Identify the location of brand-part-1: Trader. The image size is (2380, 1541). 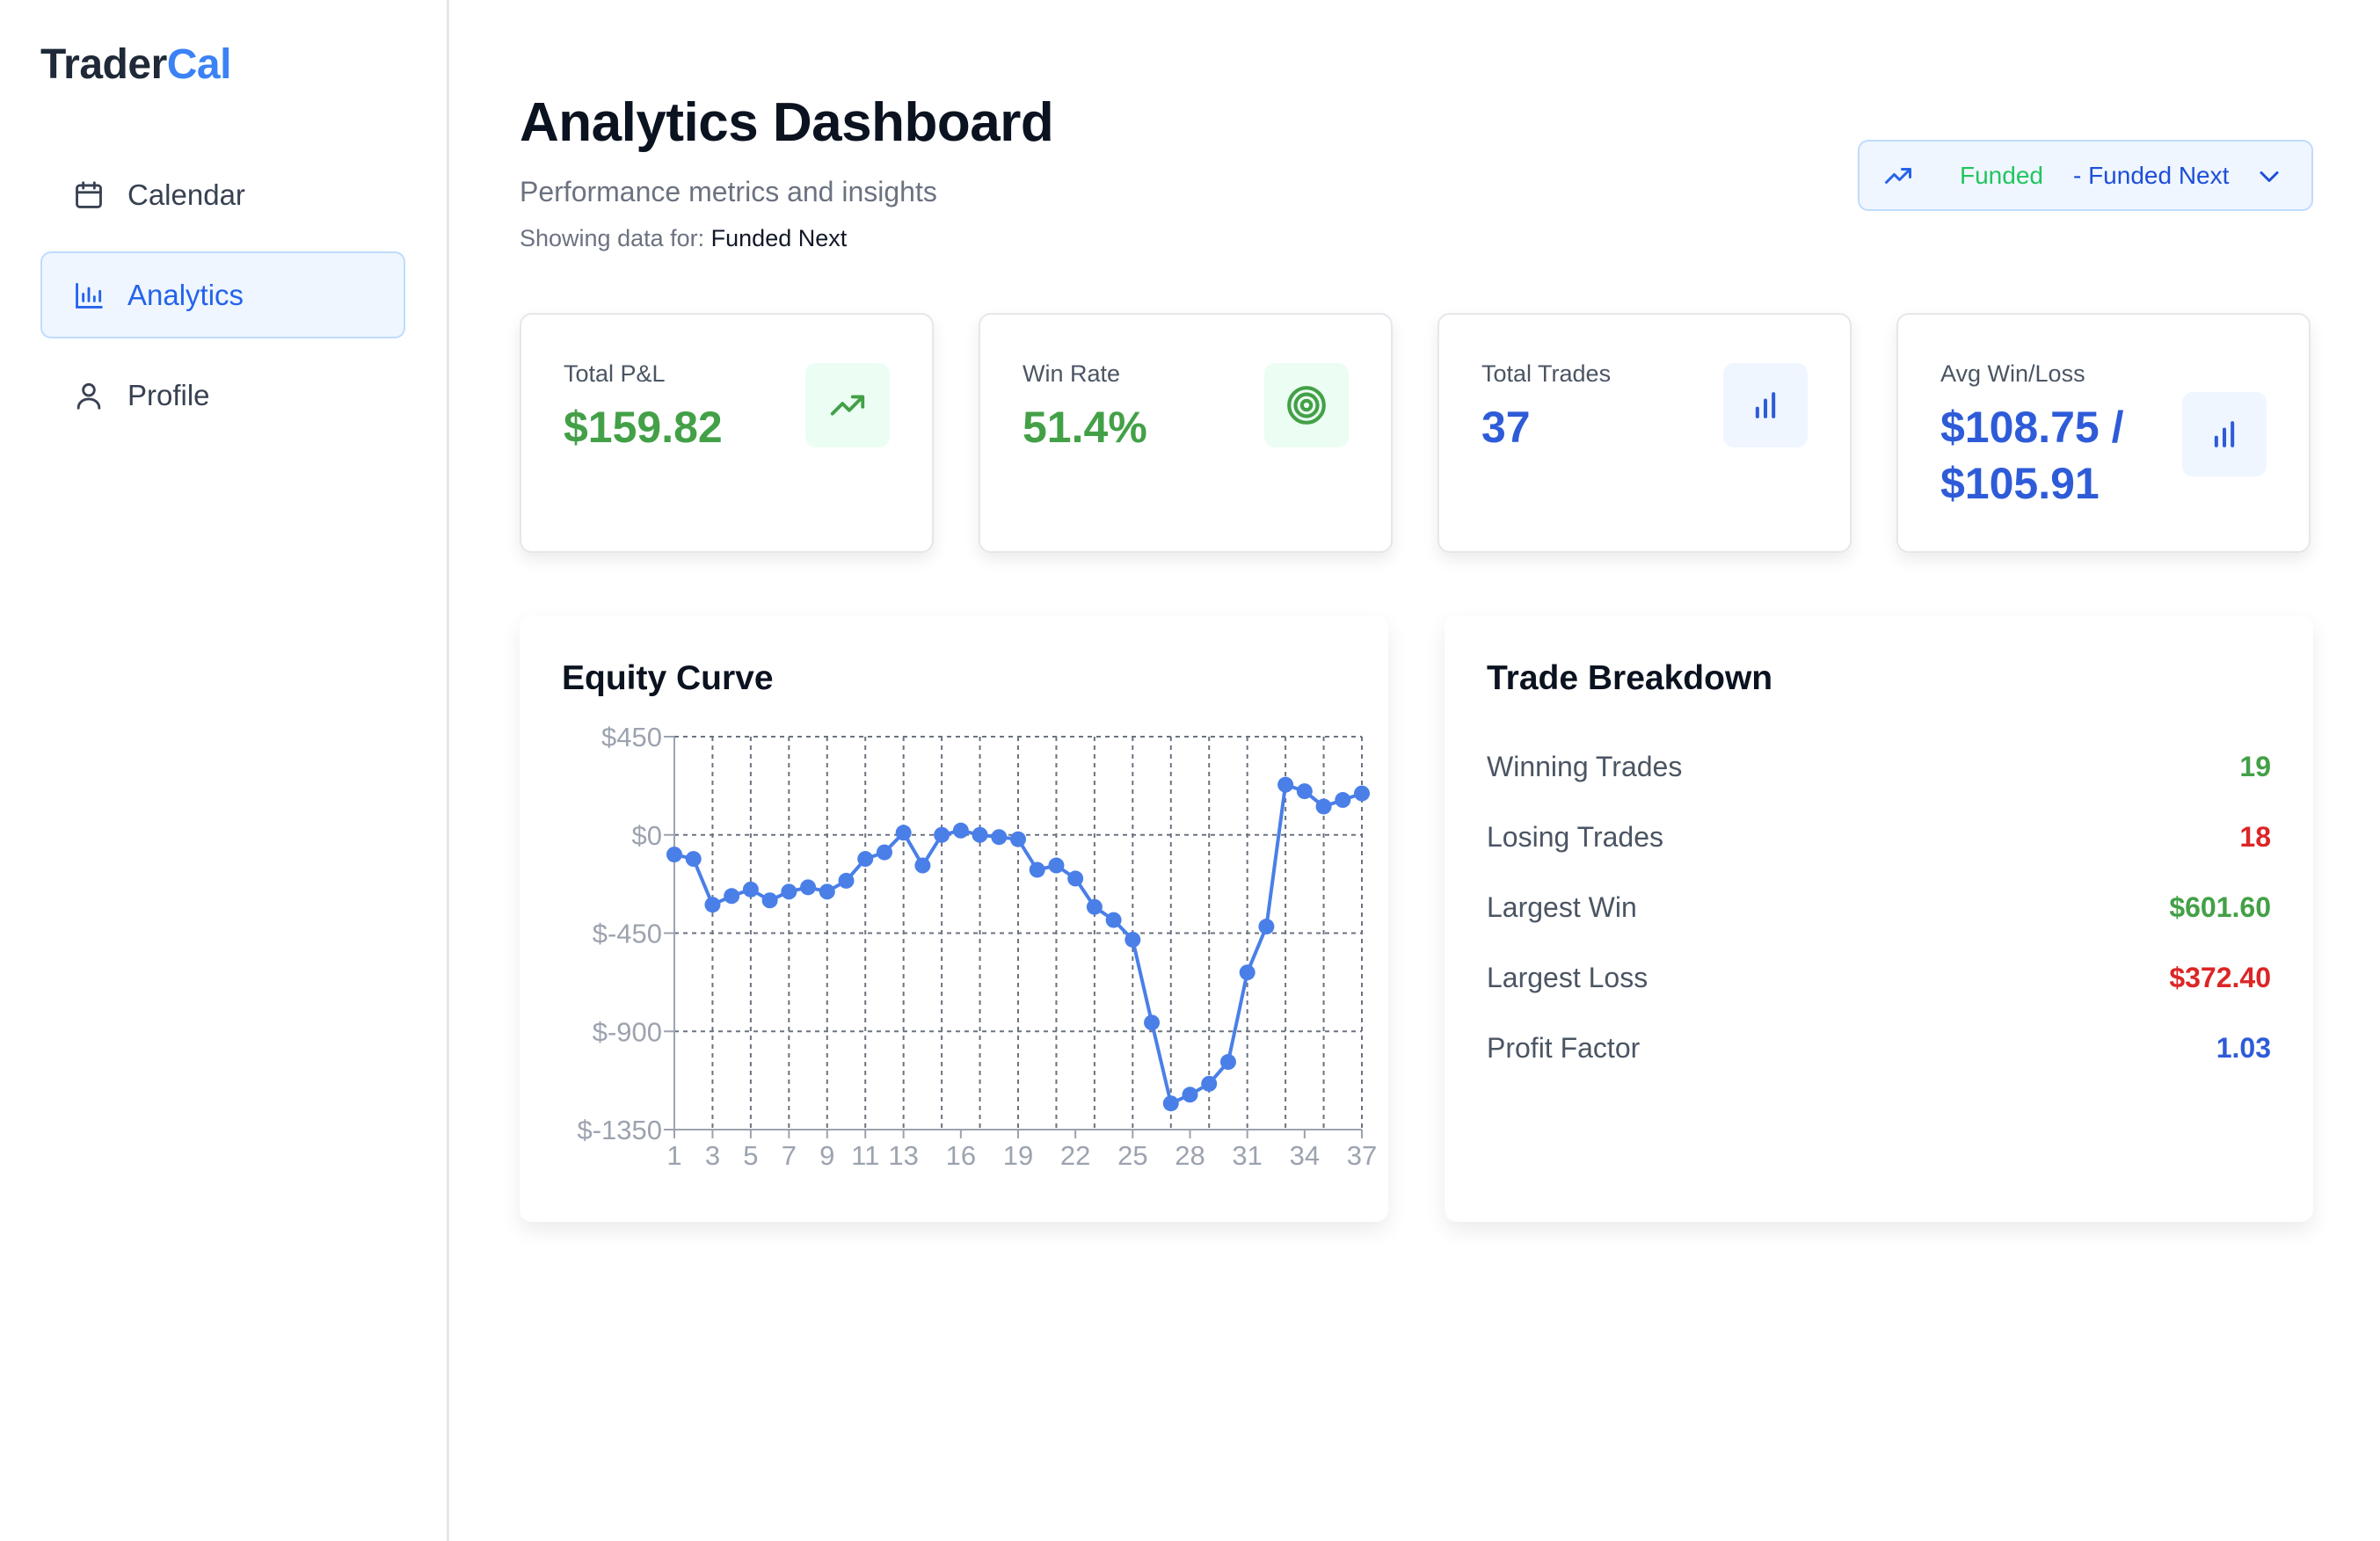
(103, 64).